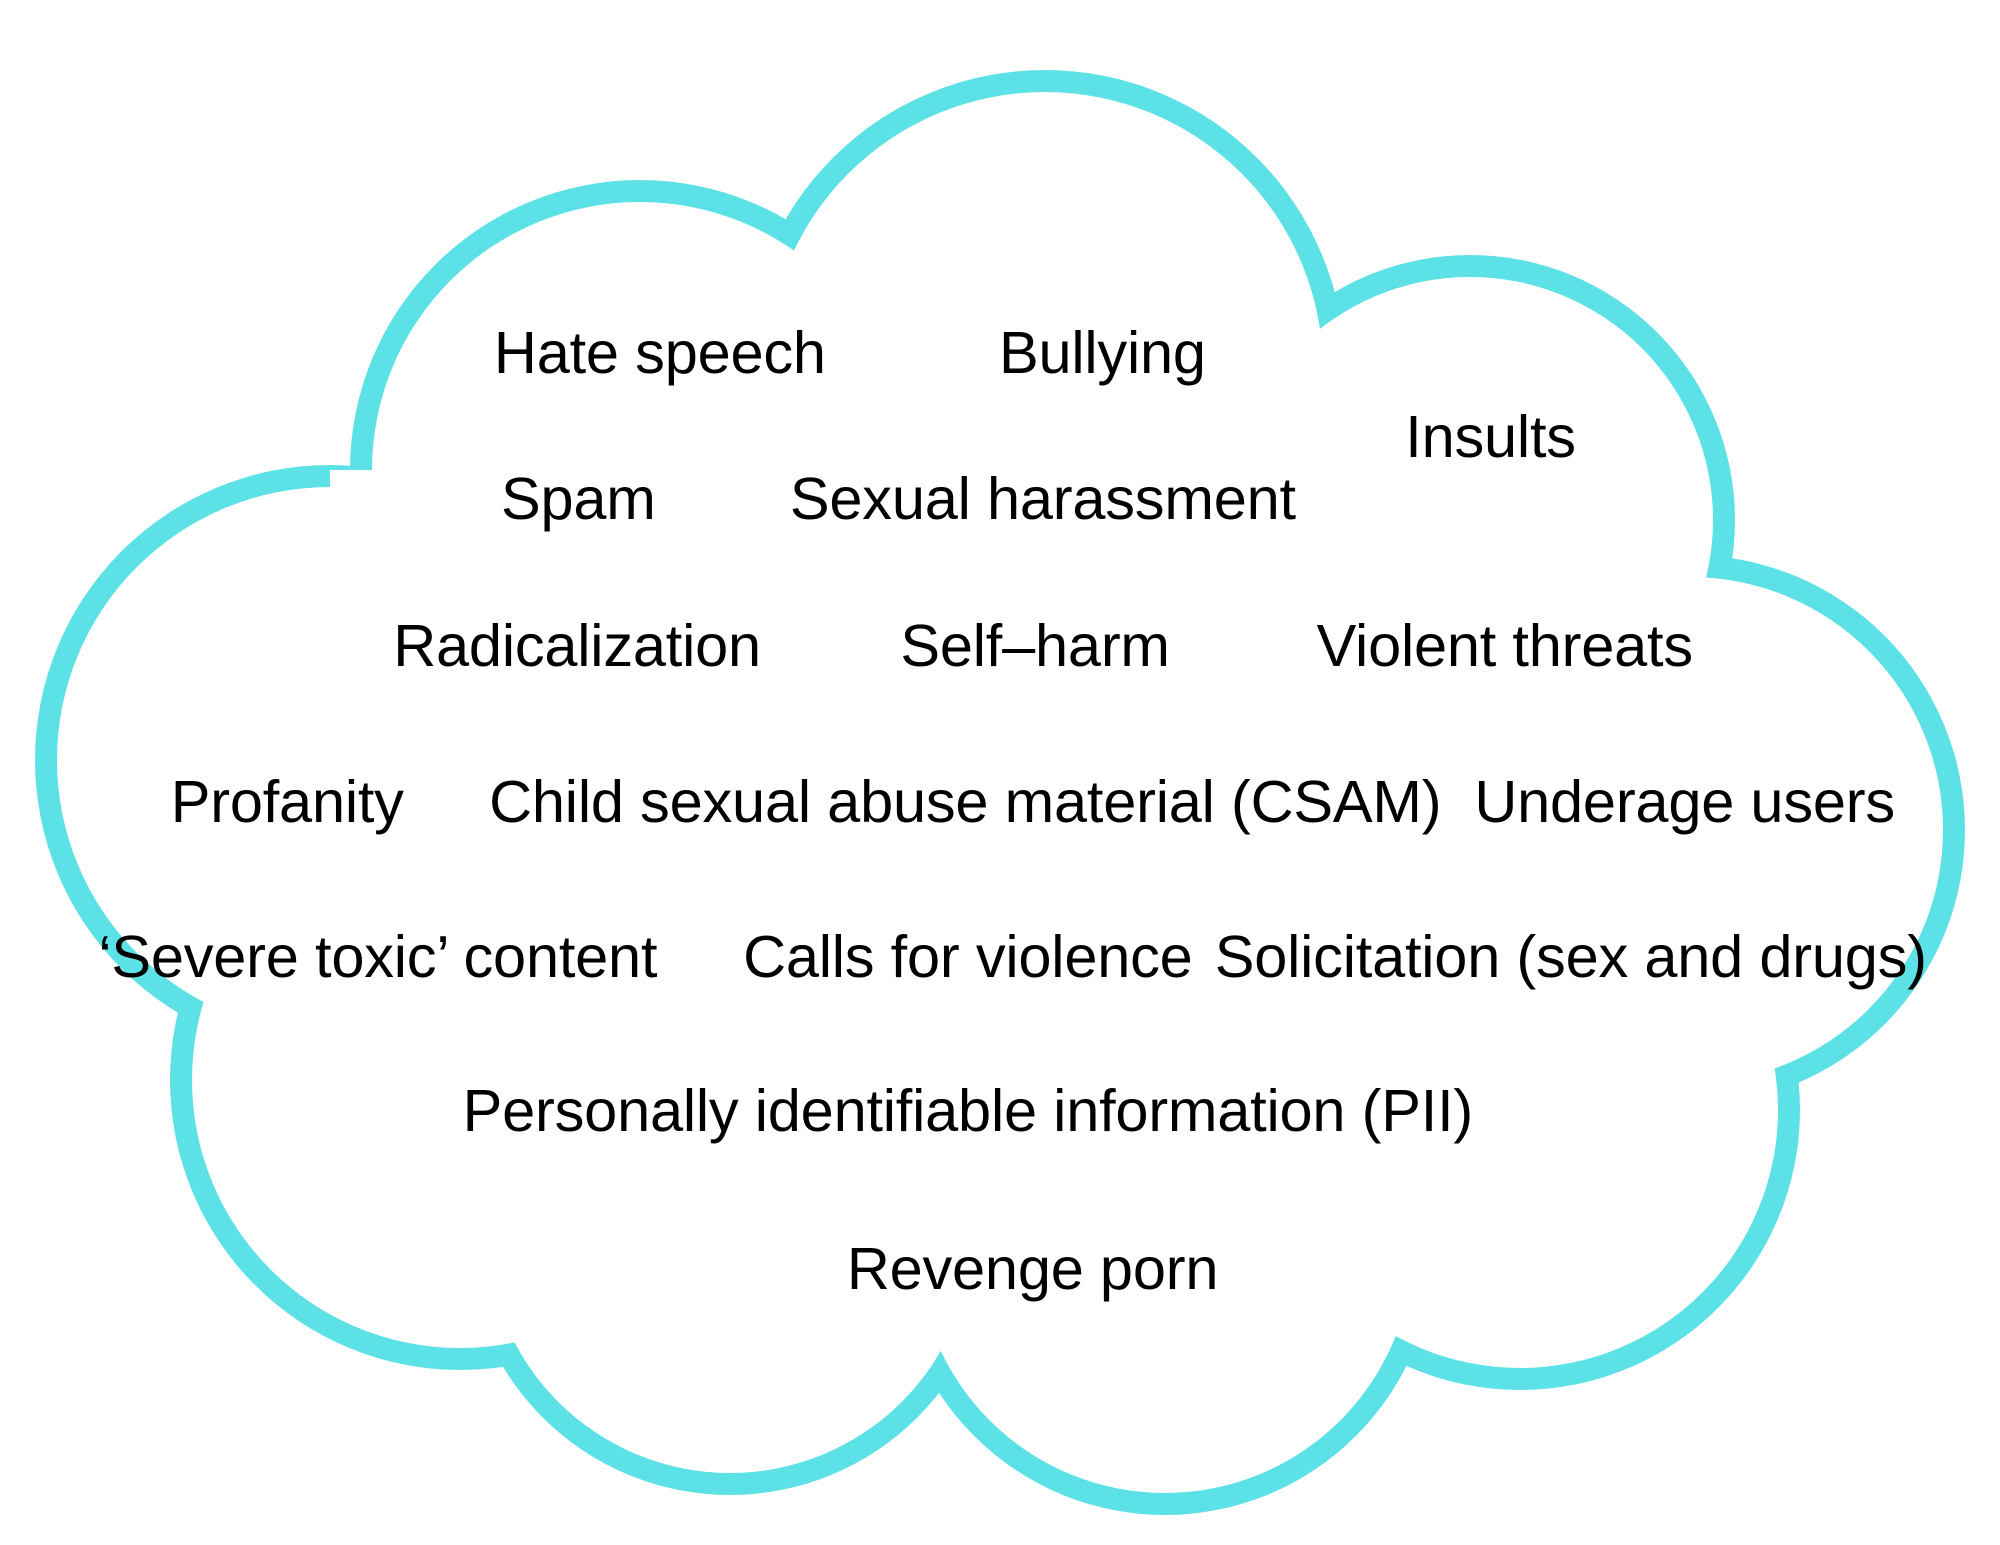  I want to click on cloud-item-violent-threats: Violent threats, so click(1504, 645).